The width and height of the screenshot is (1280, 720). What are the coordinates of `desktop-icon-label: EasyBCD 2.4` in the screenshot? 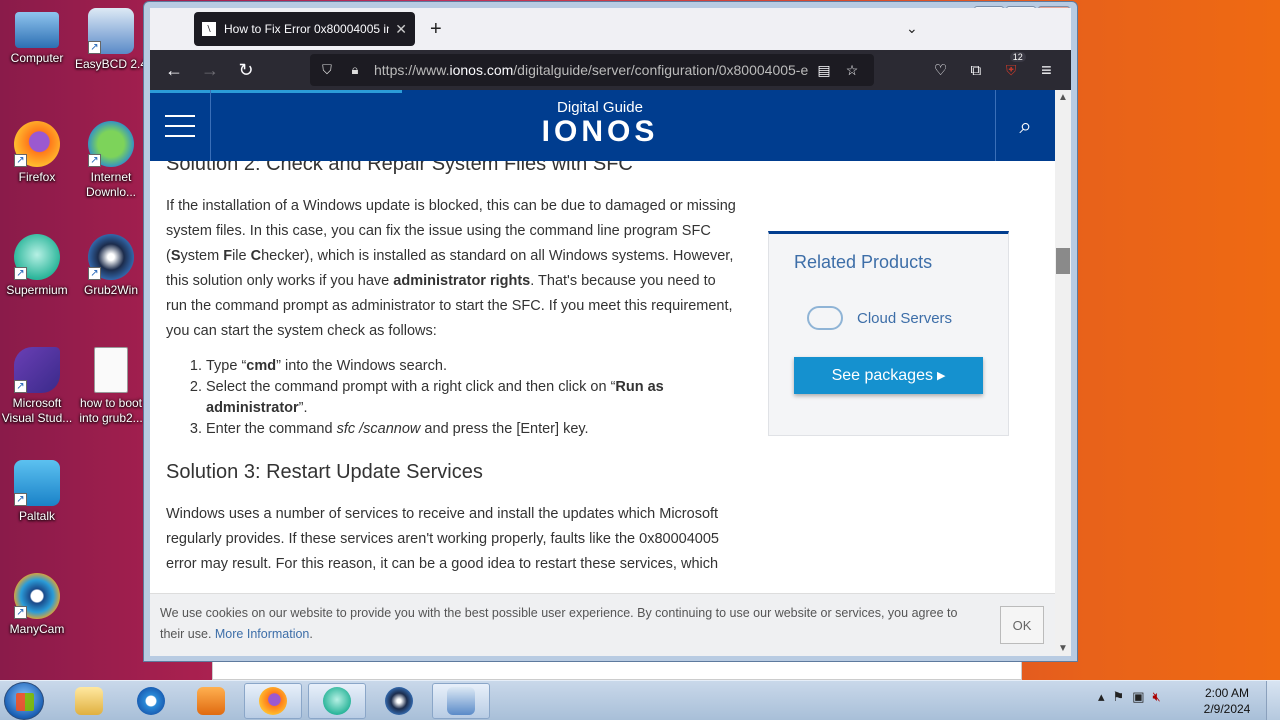 It's located at (111, 64).